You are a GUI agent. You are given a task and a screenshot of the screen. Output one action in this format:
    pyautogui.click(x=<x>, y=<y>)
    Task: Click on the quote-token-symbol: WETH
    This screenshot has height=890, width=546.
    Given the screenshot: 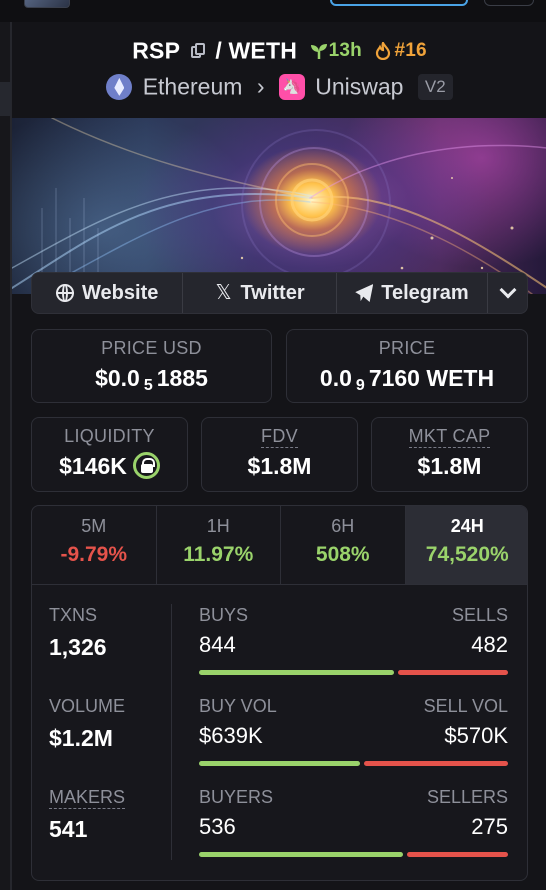 What is the action you would take?
    pyautogui.click(x=263, y=50)
    